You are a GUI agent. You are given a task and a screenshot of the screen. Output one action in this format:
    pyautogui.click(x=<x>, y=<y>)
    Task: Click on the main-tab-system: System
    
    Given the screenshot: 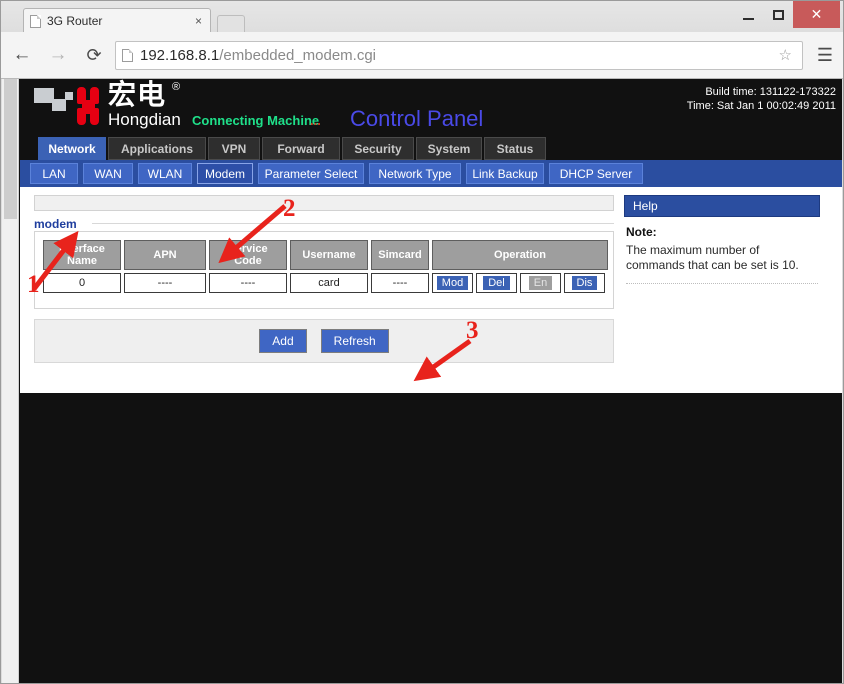 What is the action you would take?
    pyautogui.click(x=449, y=148)
    